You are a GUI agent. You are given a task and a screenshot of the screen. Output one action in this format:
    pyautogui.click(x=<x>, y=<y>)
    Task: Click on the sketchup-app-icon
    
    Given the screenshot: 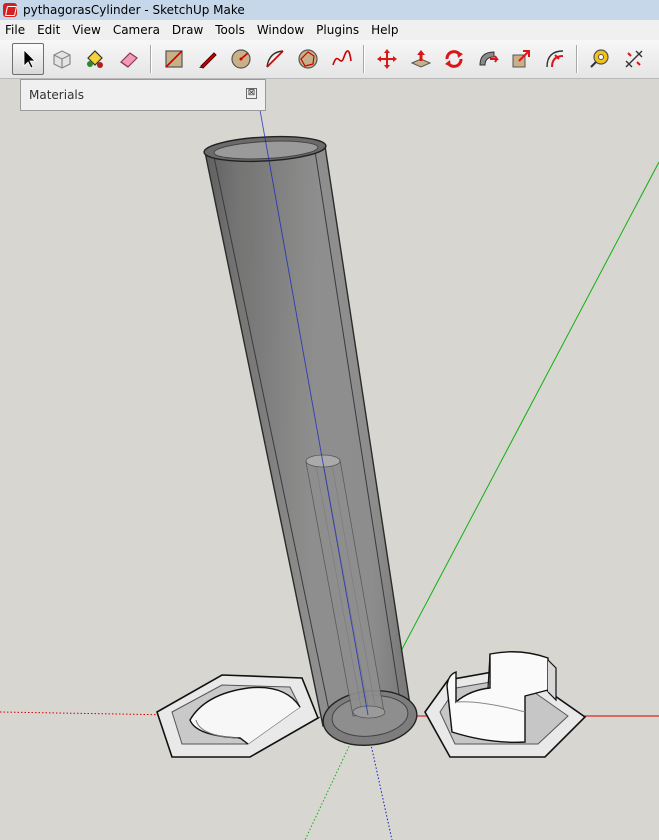 What is the action you would take?
    pyautogui.click(x=10, y=10)
    